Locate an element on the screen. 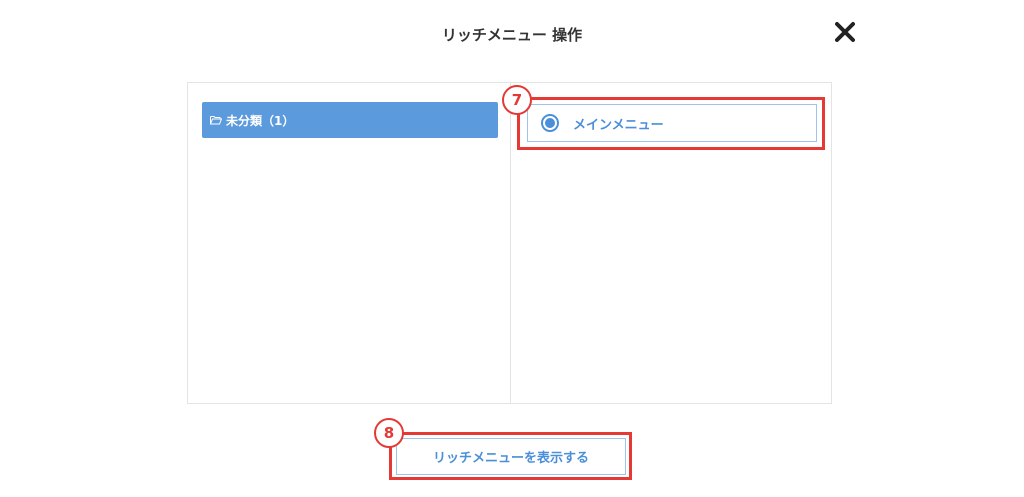 This screenshot has height=497, width=1024. radio-selected-icon is located at coordinates (550, 123).